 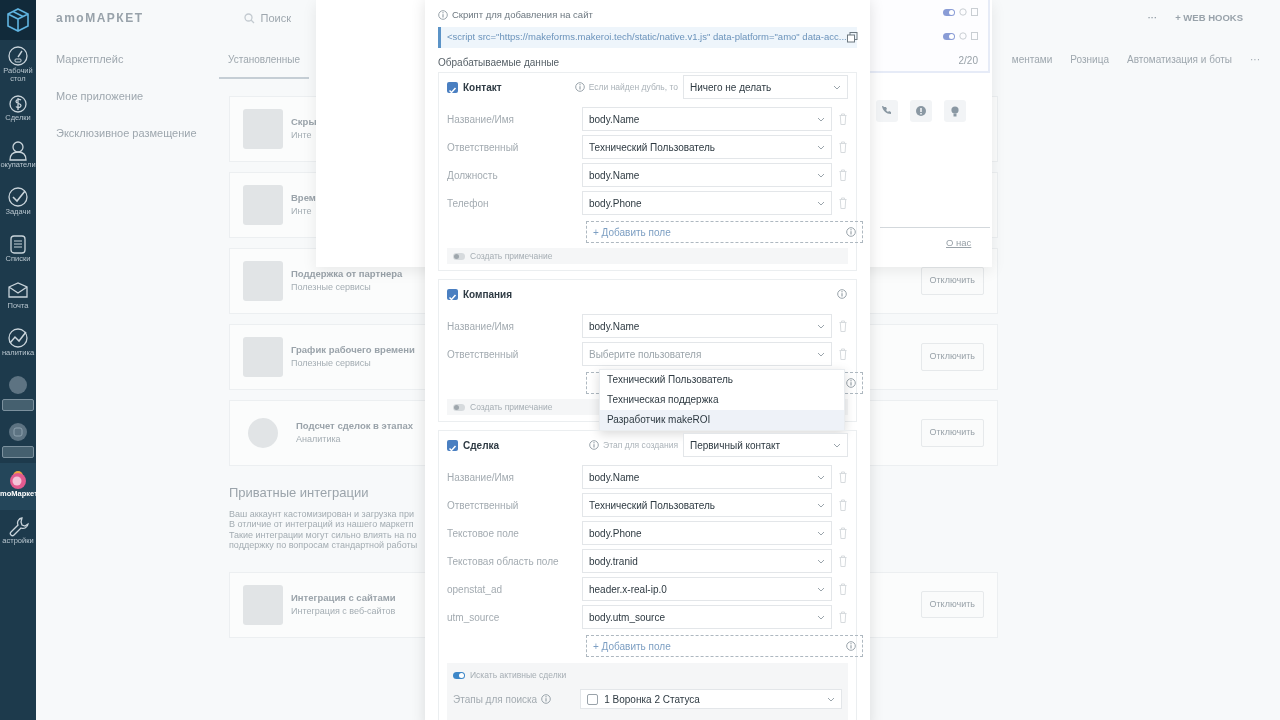 What do you see at coordinates (298, 18) in the screenshot?
I see `search-field: Поиск` at bounding box center [298, 18].